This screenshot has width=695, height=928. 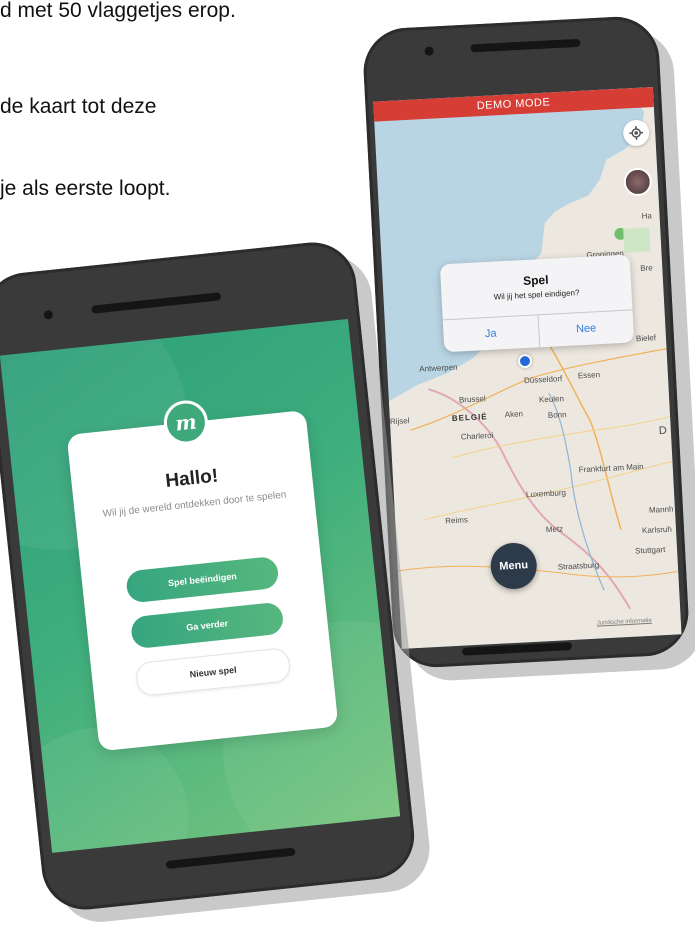 What do you see at coordinates (456, 520) in the screenshot?
I see `city-label: Reims` at bounding box center [456, 520].